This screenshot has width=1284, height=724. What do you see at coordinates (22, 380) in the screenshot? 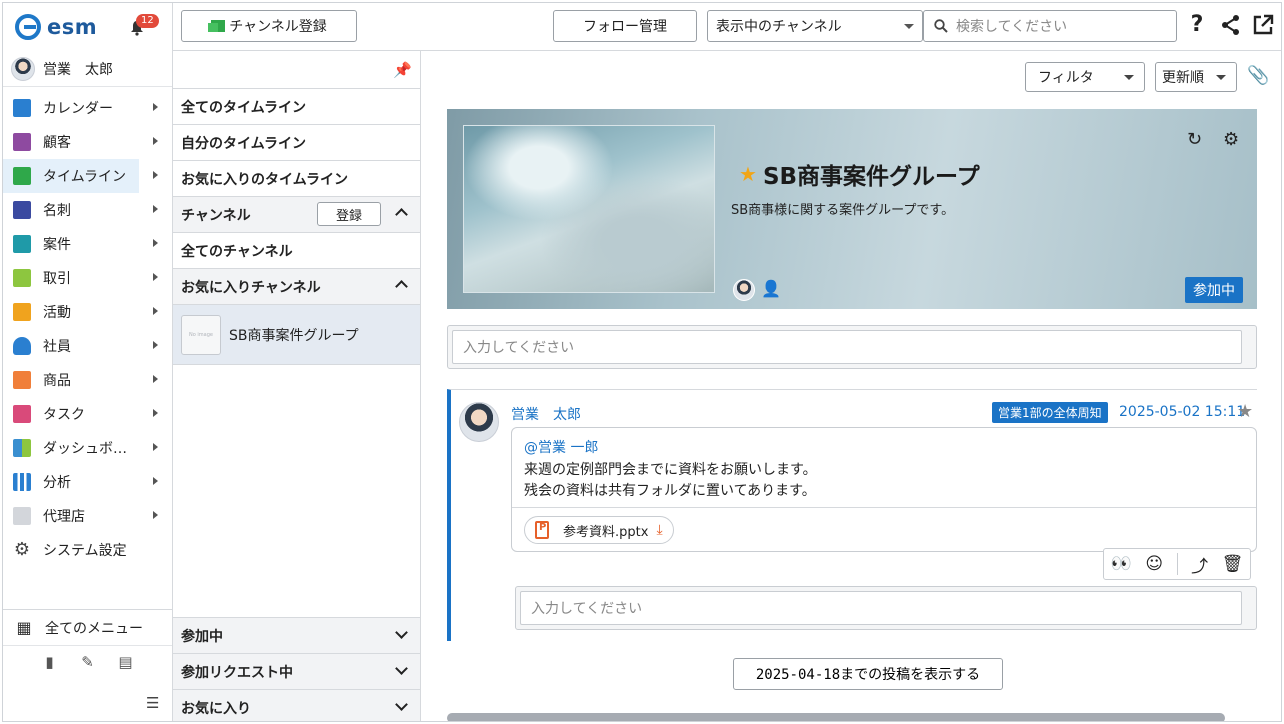
I see `box-icon` at bounding box center [22, 380].